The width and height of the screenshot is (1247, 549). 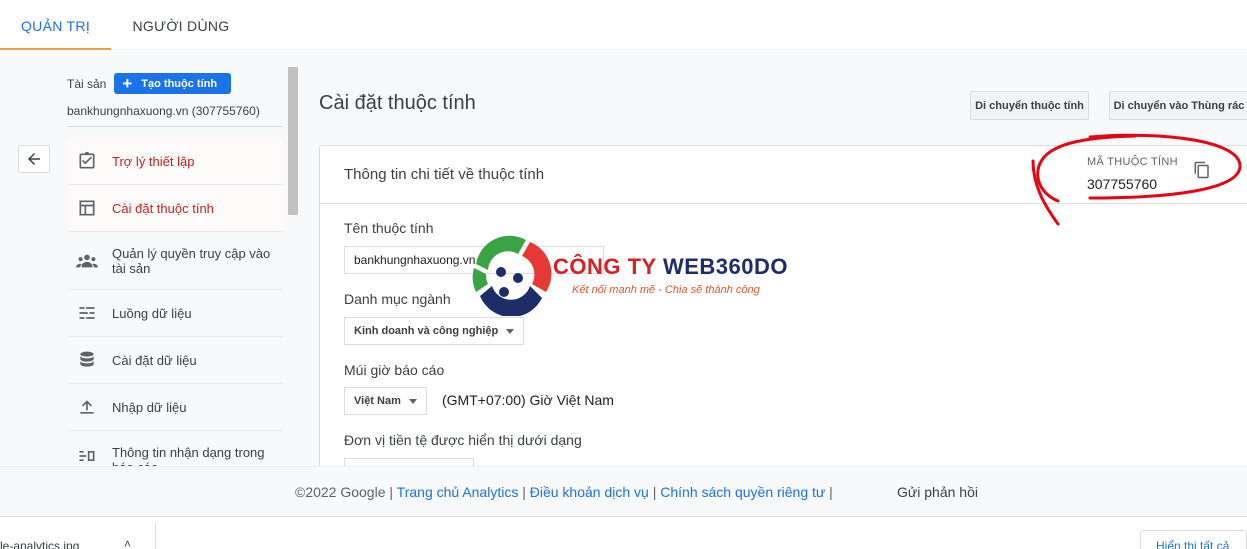 What do you see at coordinates (87, 313) in the screenshot?
I see `data-streams-icon` at bounding box center [87, 313].